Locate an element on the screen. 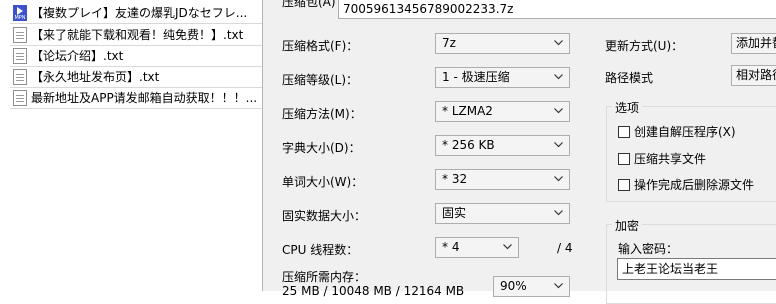  list-item: 【来了就能下载和观看！纯免费！】.txt is located at coordinates (136, 35).